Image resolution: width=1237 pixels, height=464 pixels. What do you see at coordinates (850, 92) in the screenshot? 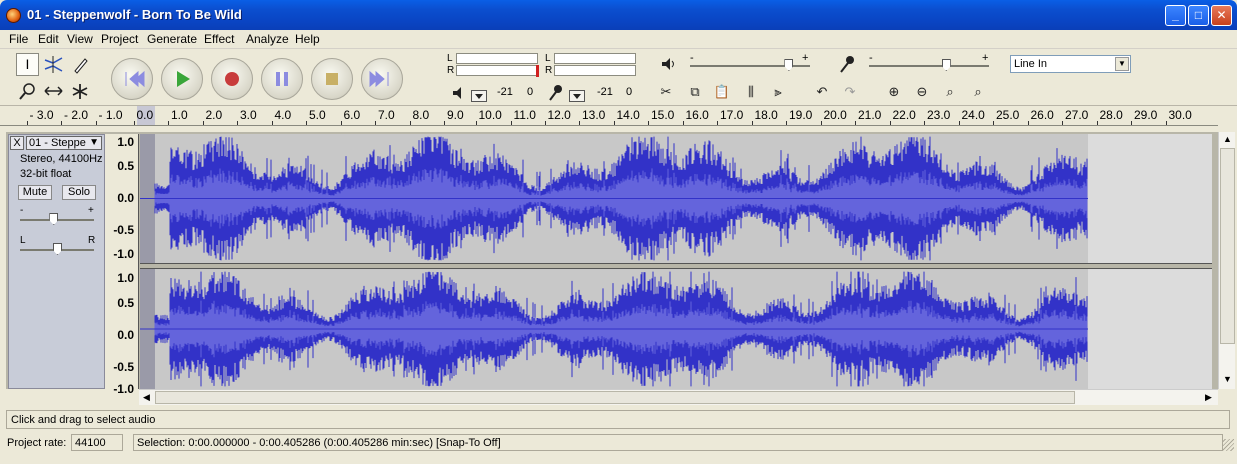
I see `redo-button: ↷` at bounding box center [850, 92].